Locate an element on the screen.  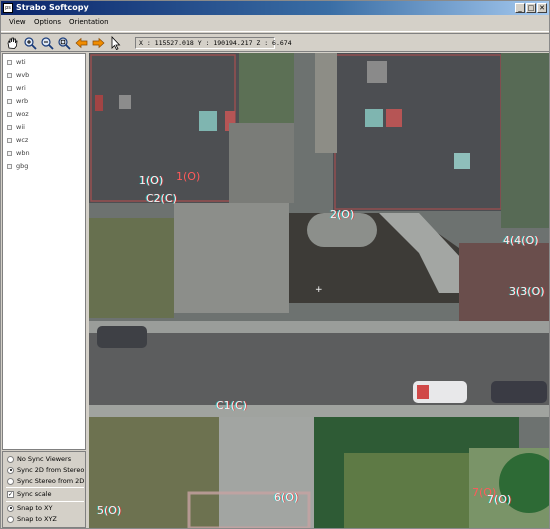
layer-item: gbg is located at coordinates (17, 166).